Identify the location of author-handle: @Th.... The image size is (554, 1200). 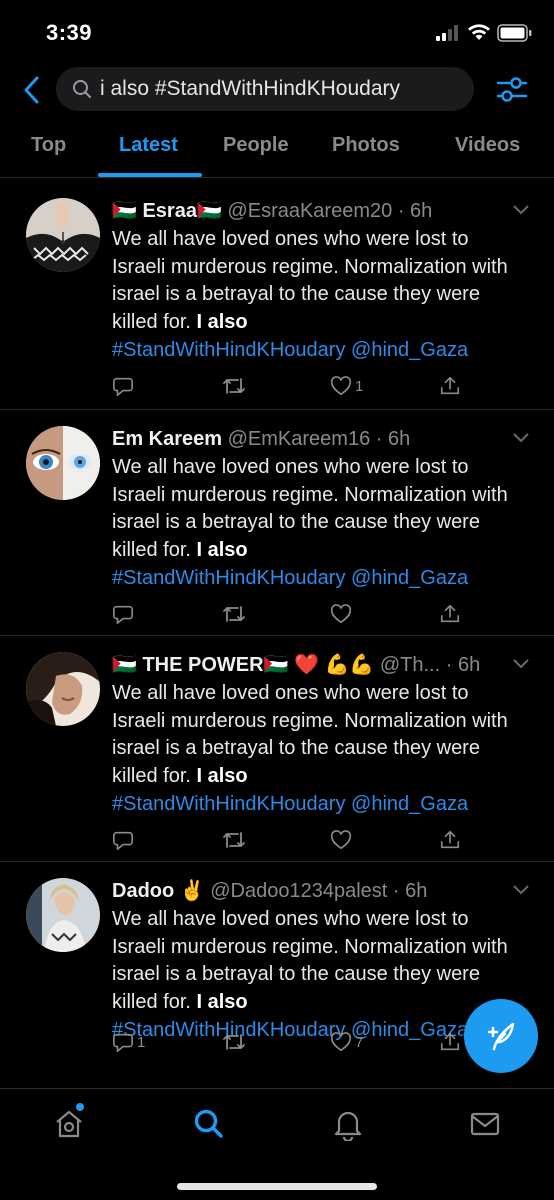
(410, 665).